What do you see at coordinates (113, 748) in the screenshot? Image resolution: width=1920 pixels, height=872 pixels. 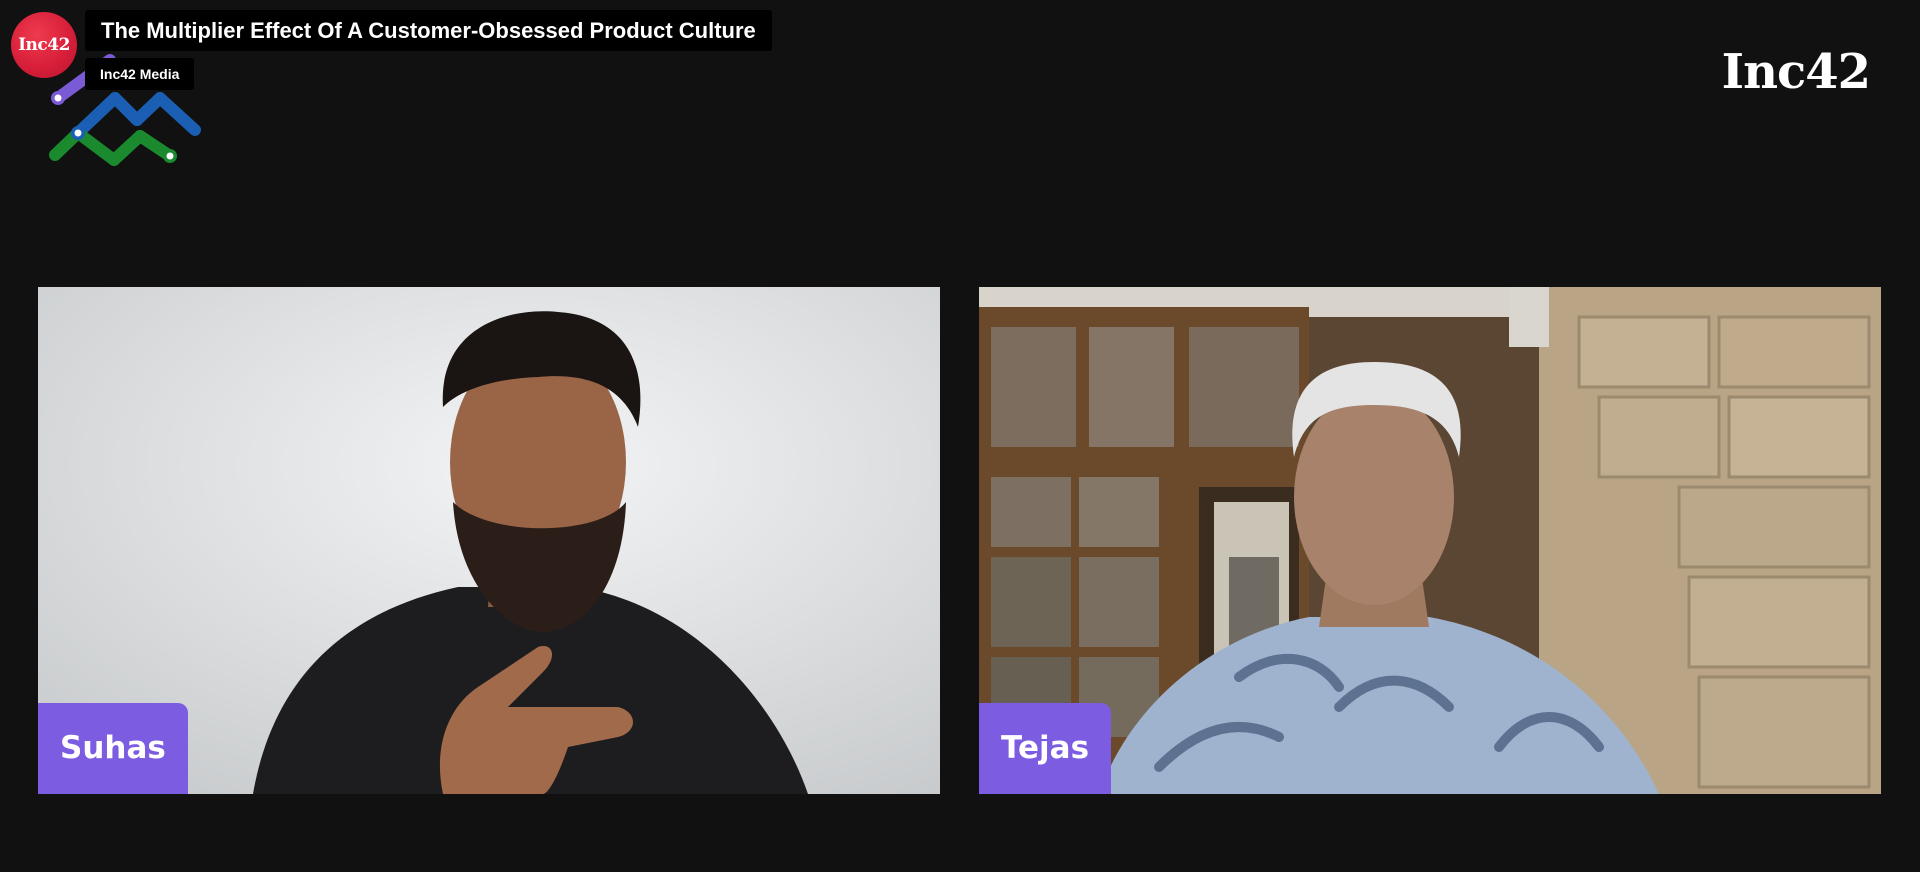 I see `participant-name-tag: Suhas` at bounding box center [113, 748].